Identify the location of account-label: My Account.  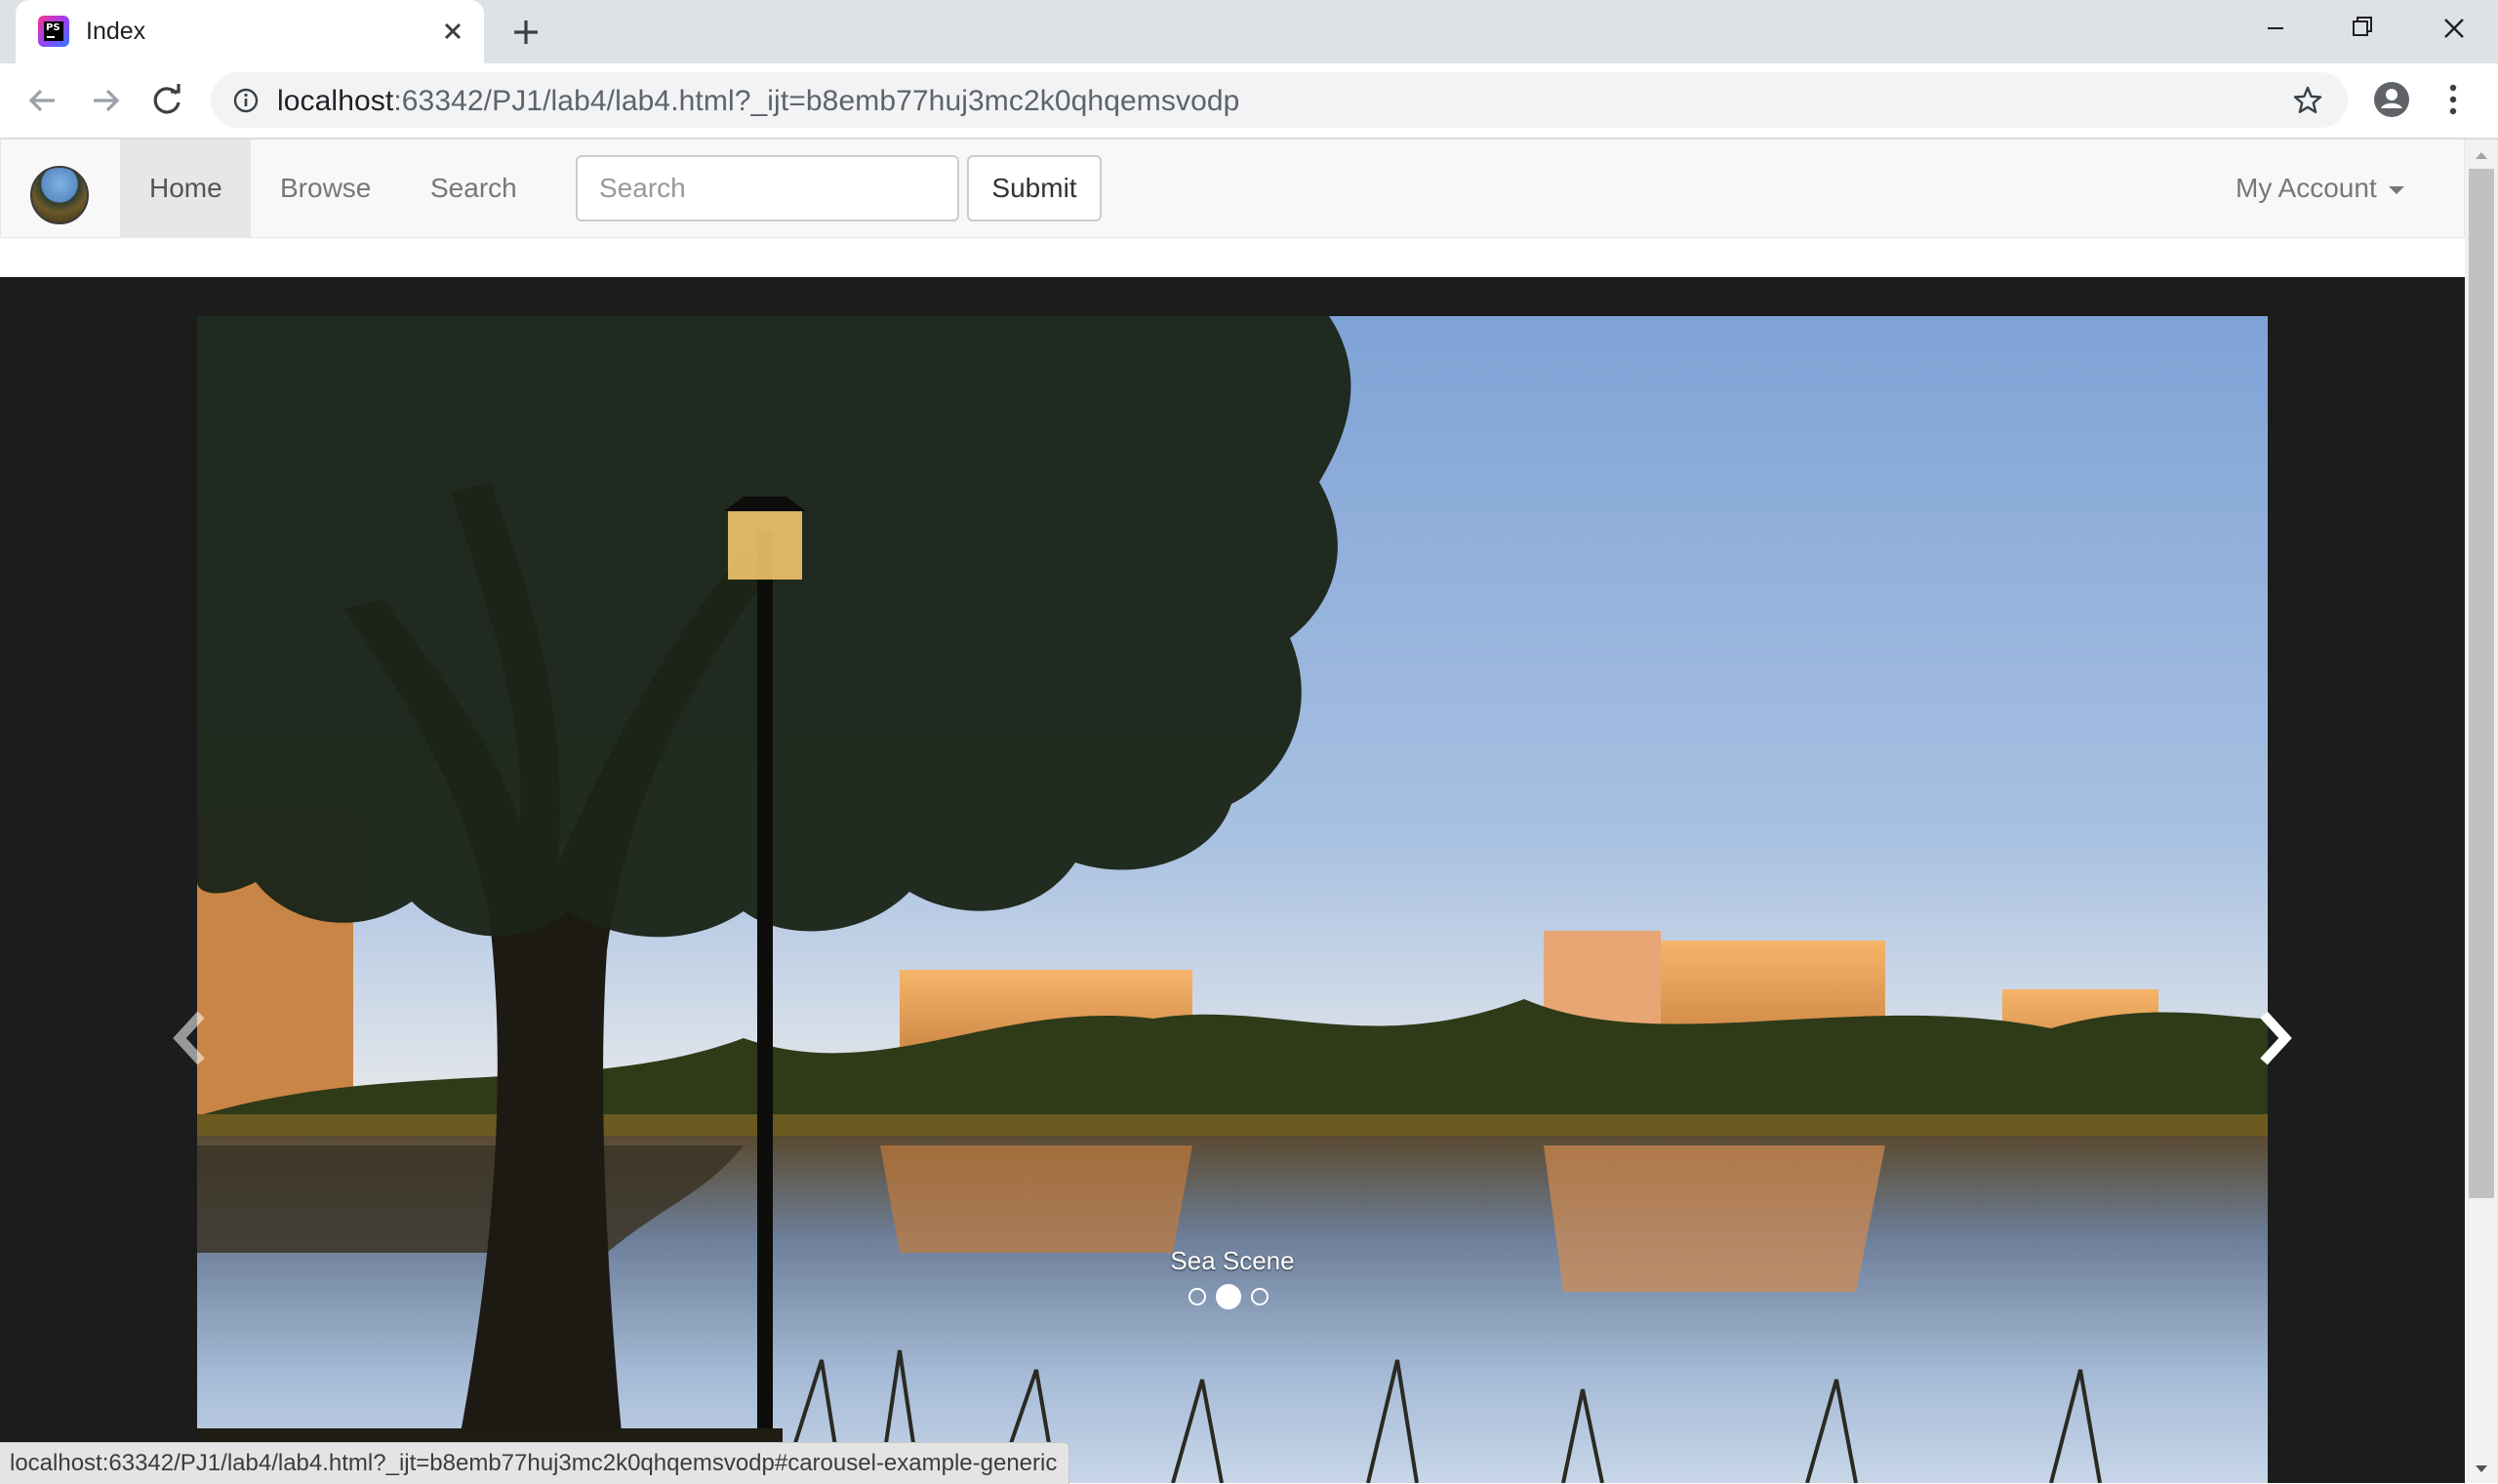
(2306, 188).